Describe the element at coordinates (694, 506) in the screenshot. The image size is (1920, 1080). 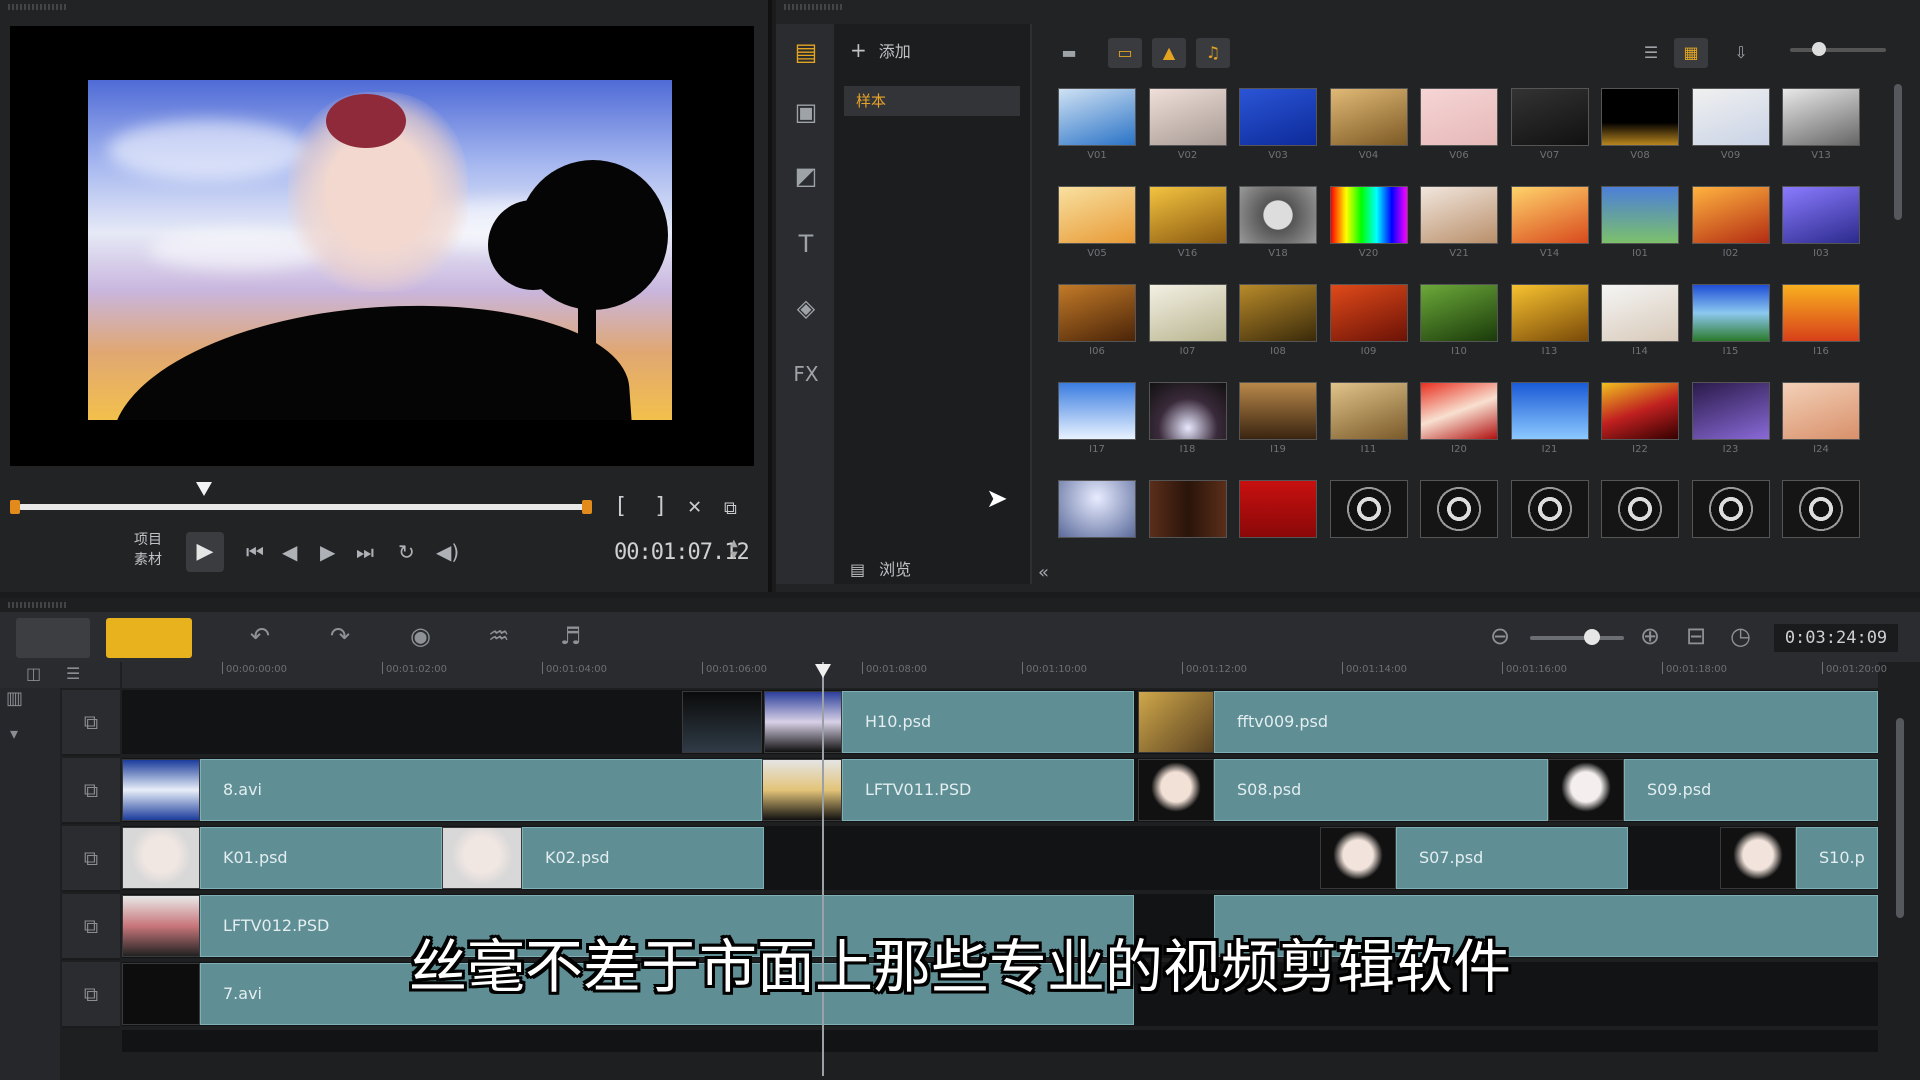
I see `split-clip-icon: ✕` at that location.